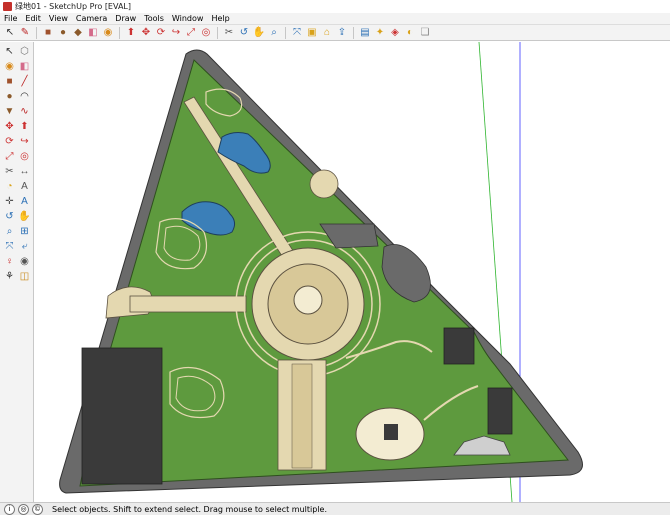  I want to click on ruby-button: ◈, so click(395, 32).